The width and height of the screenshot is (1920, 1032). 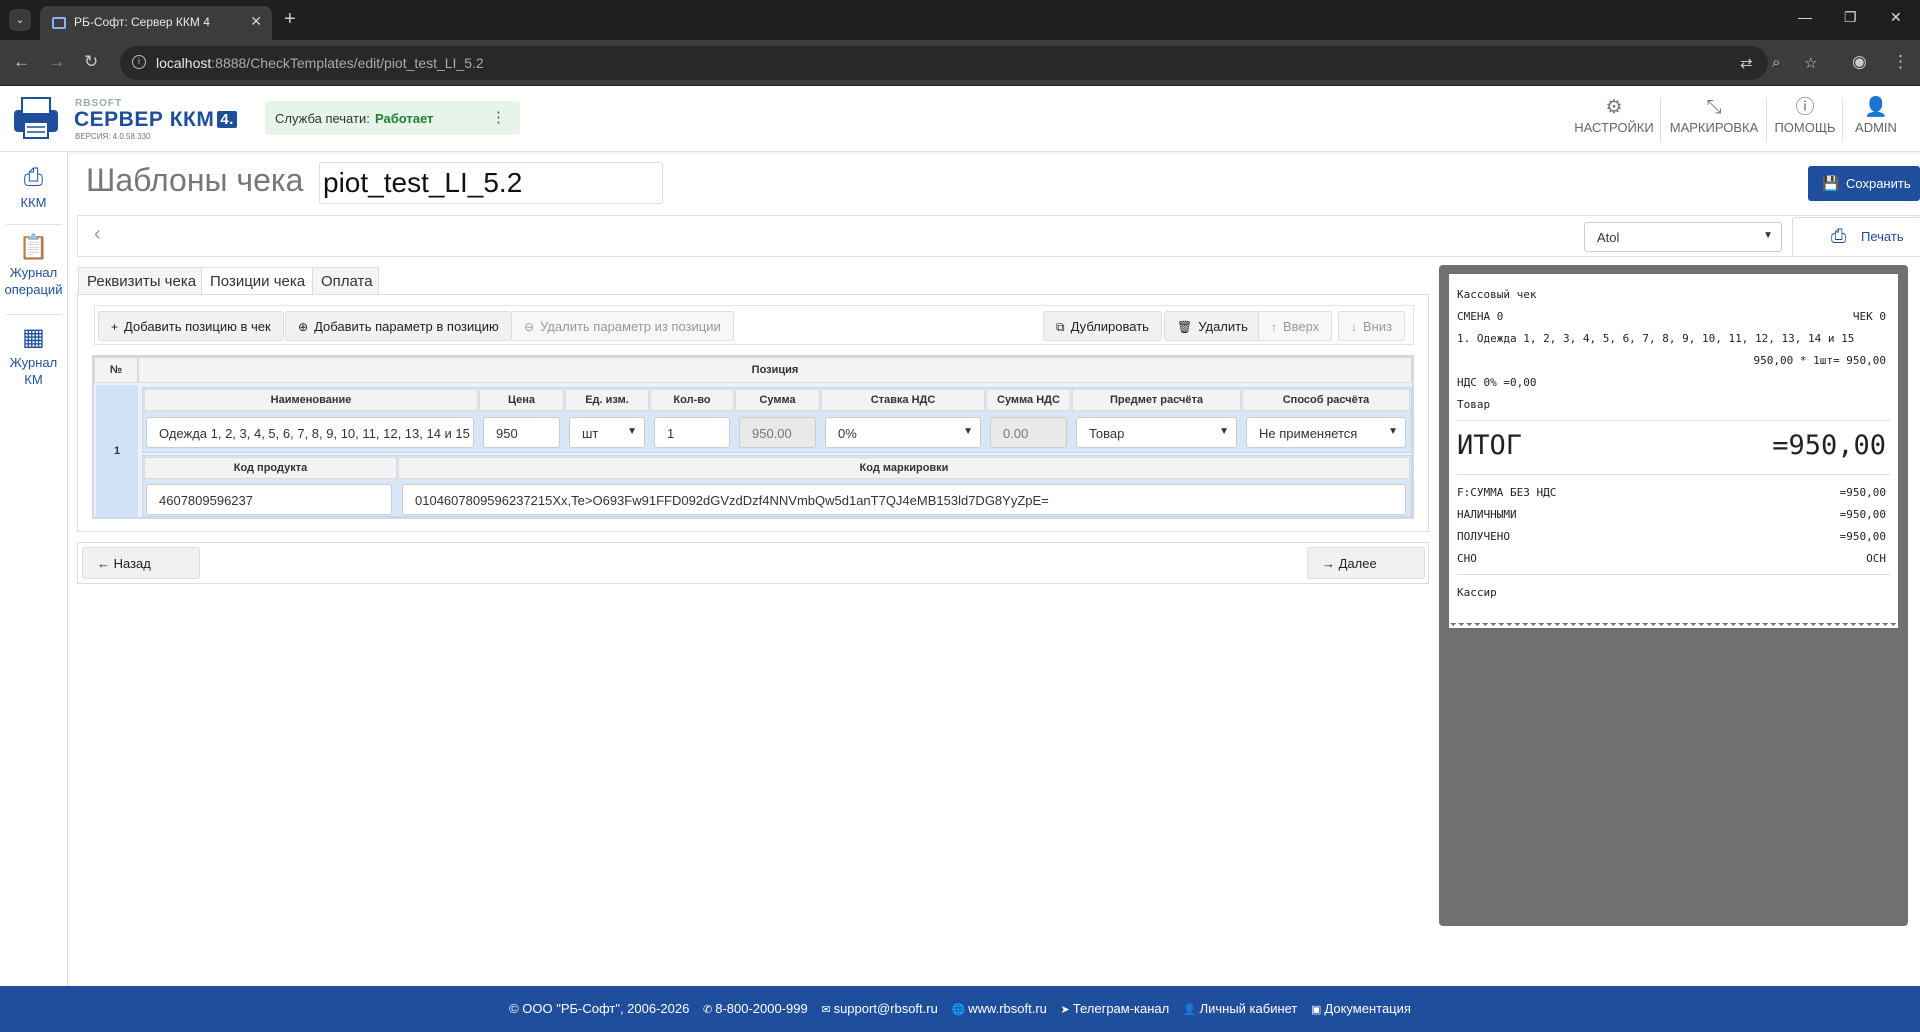 What do you see at coordinates (1156, 432) in the screenshot?
I see `subject-select: Товар ▼` at bounding box center [1156, 432].